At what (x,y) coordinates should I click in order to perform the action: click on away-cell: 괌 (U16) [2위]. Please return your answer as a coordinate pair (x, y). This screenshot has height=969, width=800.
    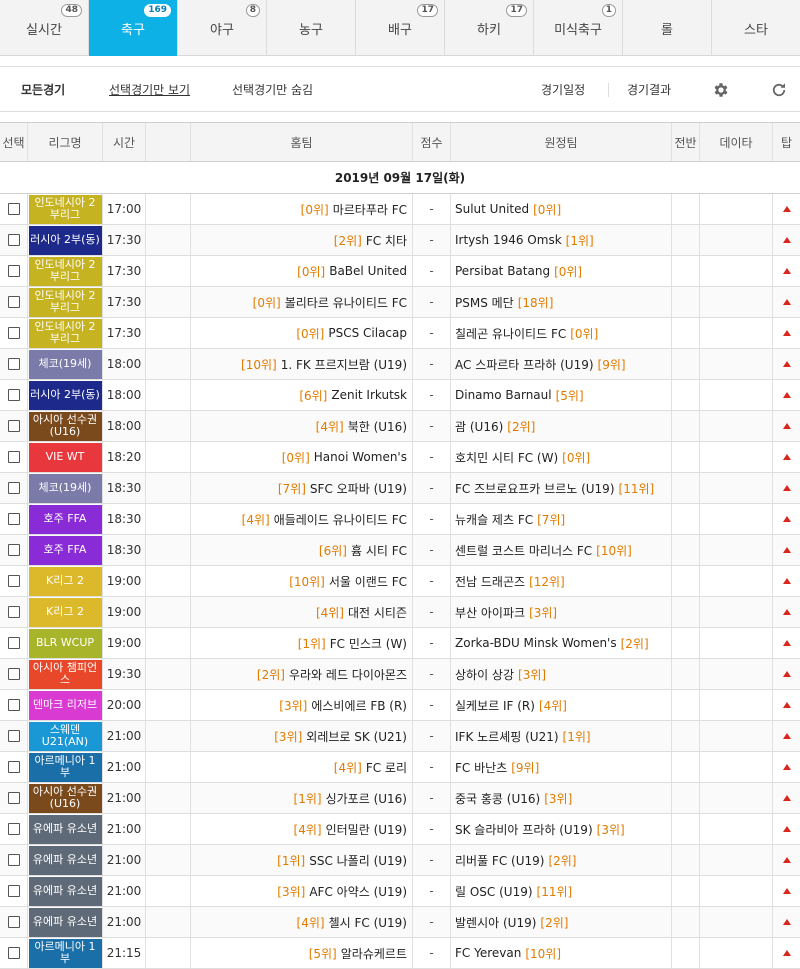
    Looking at the image, I should click on (561, 426).